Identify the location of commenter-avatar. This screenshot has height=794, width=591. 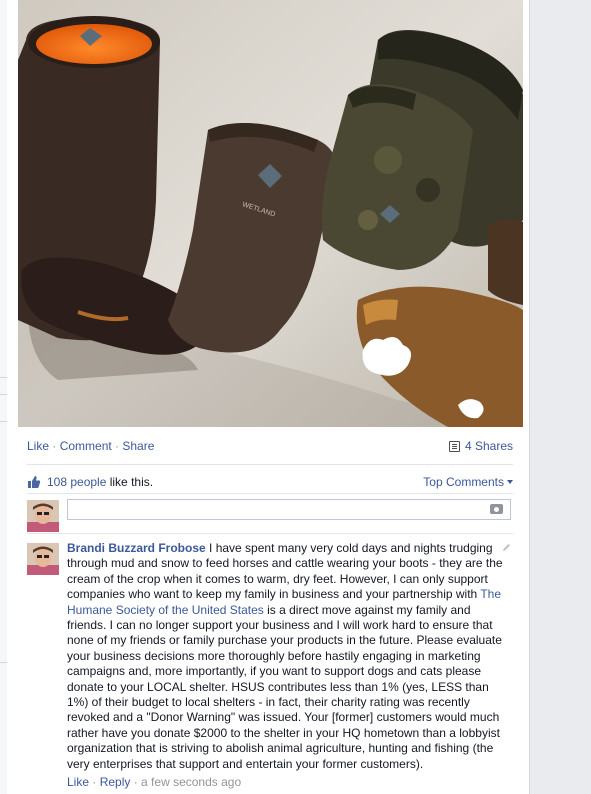
(43, 559).